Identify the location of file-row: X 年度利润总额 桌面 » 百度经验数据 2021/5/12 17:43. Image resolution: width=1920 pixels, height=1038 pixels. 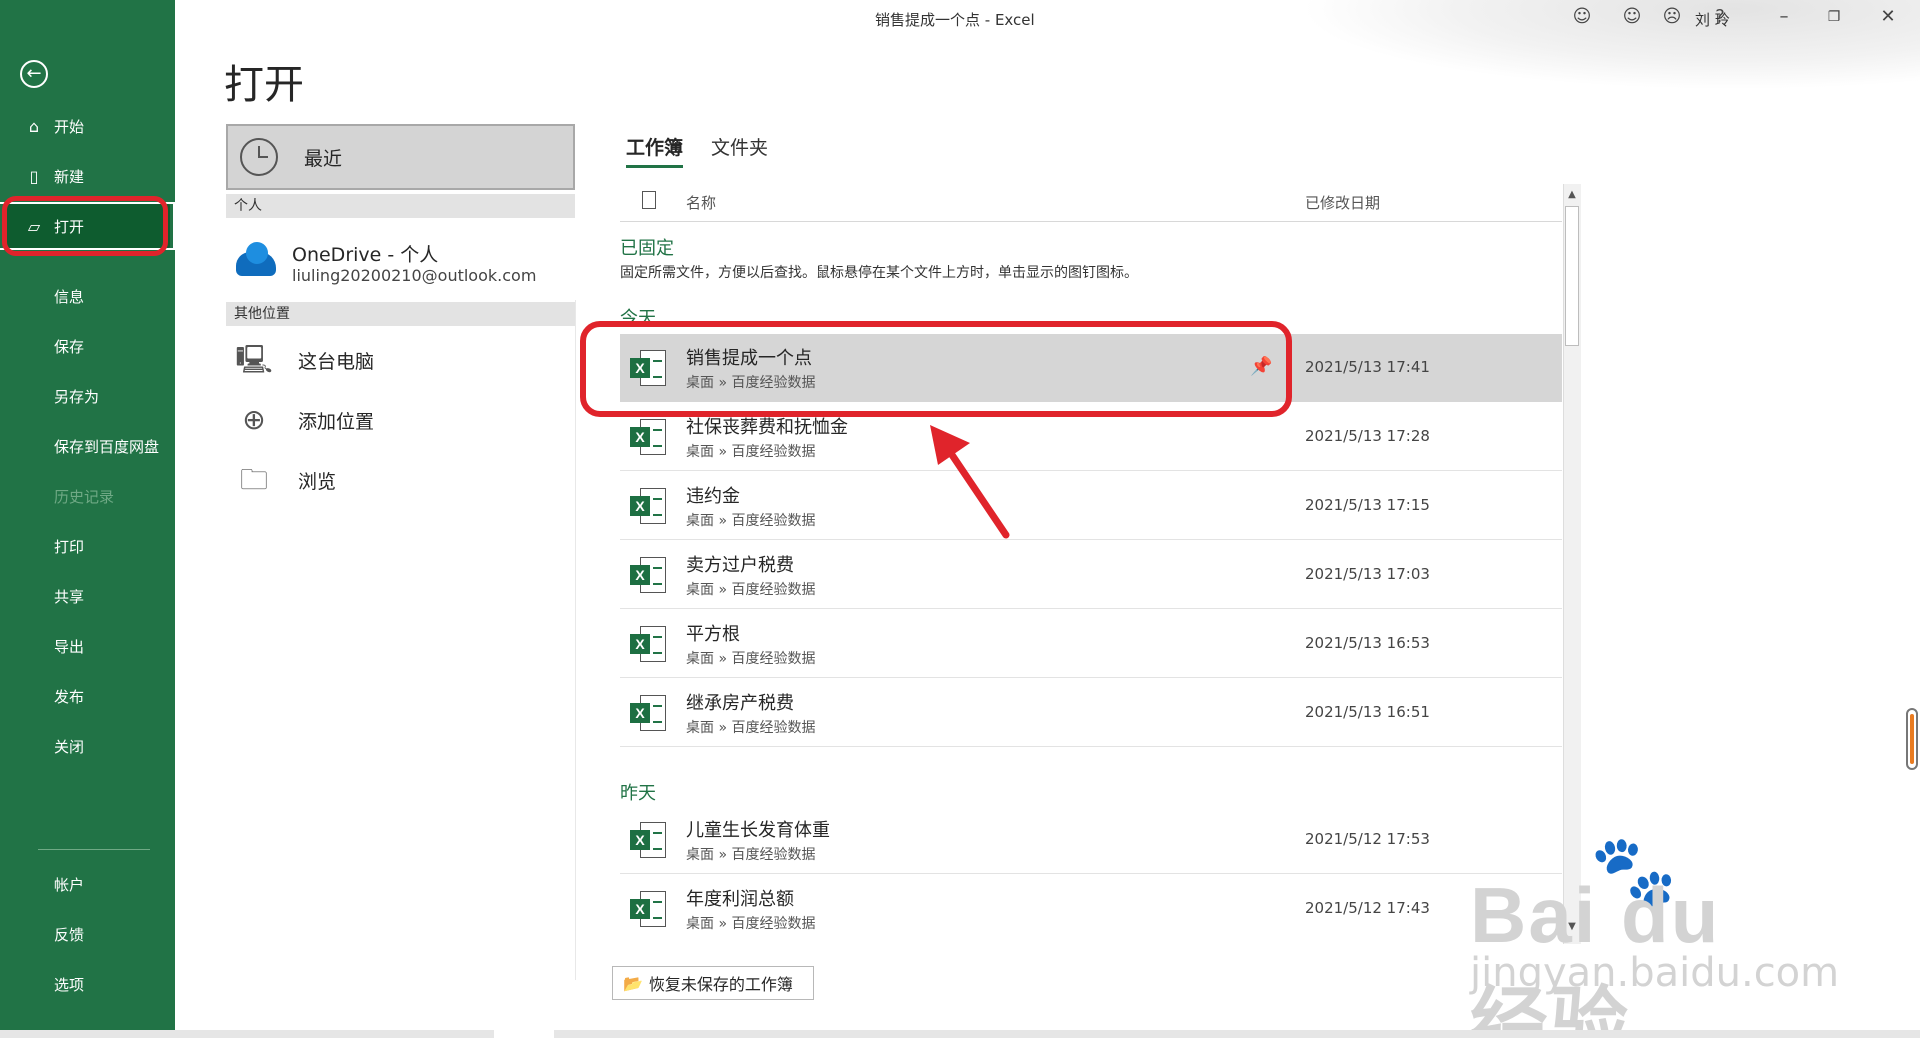
(1091, 909).